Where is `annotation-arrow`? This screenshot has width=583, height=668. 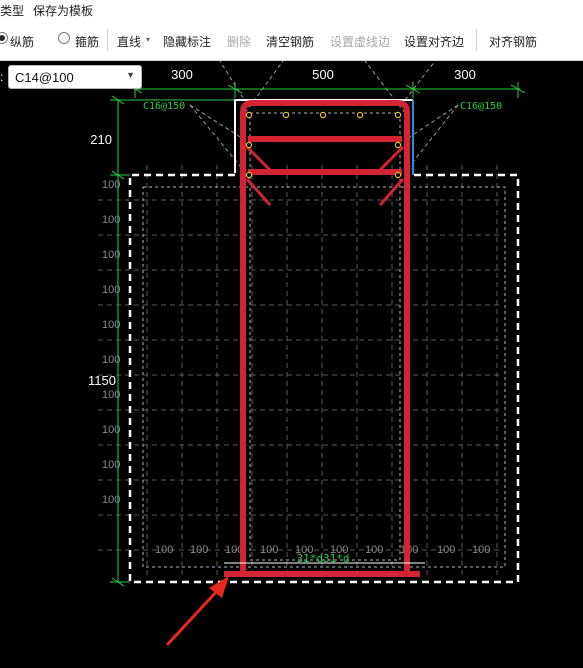
annotation-arrow is located at coordinates (197, 611).